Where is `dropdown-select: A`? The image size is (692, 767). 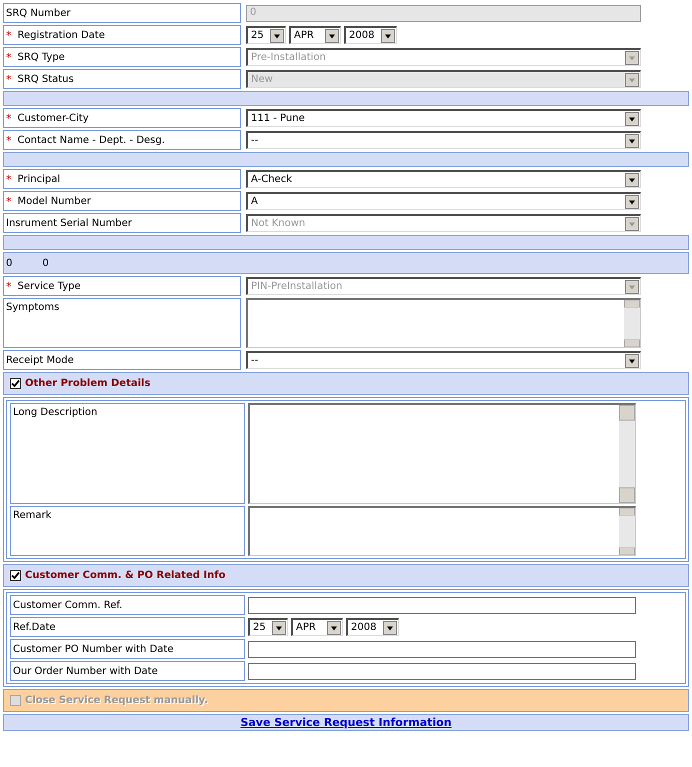
dropdown-select: A is located at coordinates (443, 201).